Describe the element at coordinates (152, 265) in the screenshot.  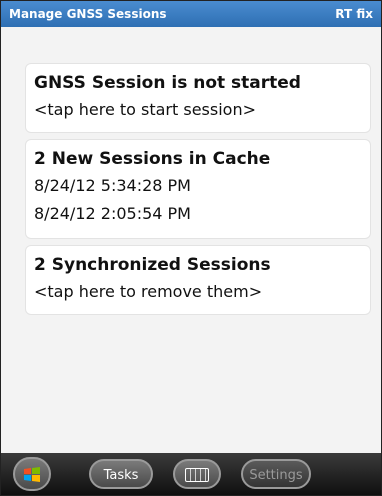
I see `synced-sessions-heading: 2 Synchronized Sessions` at that location.